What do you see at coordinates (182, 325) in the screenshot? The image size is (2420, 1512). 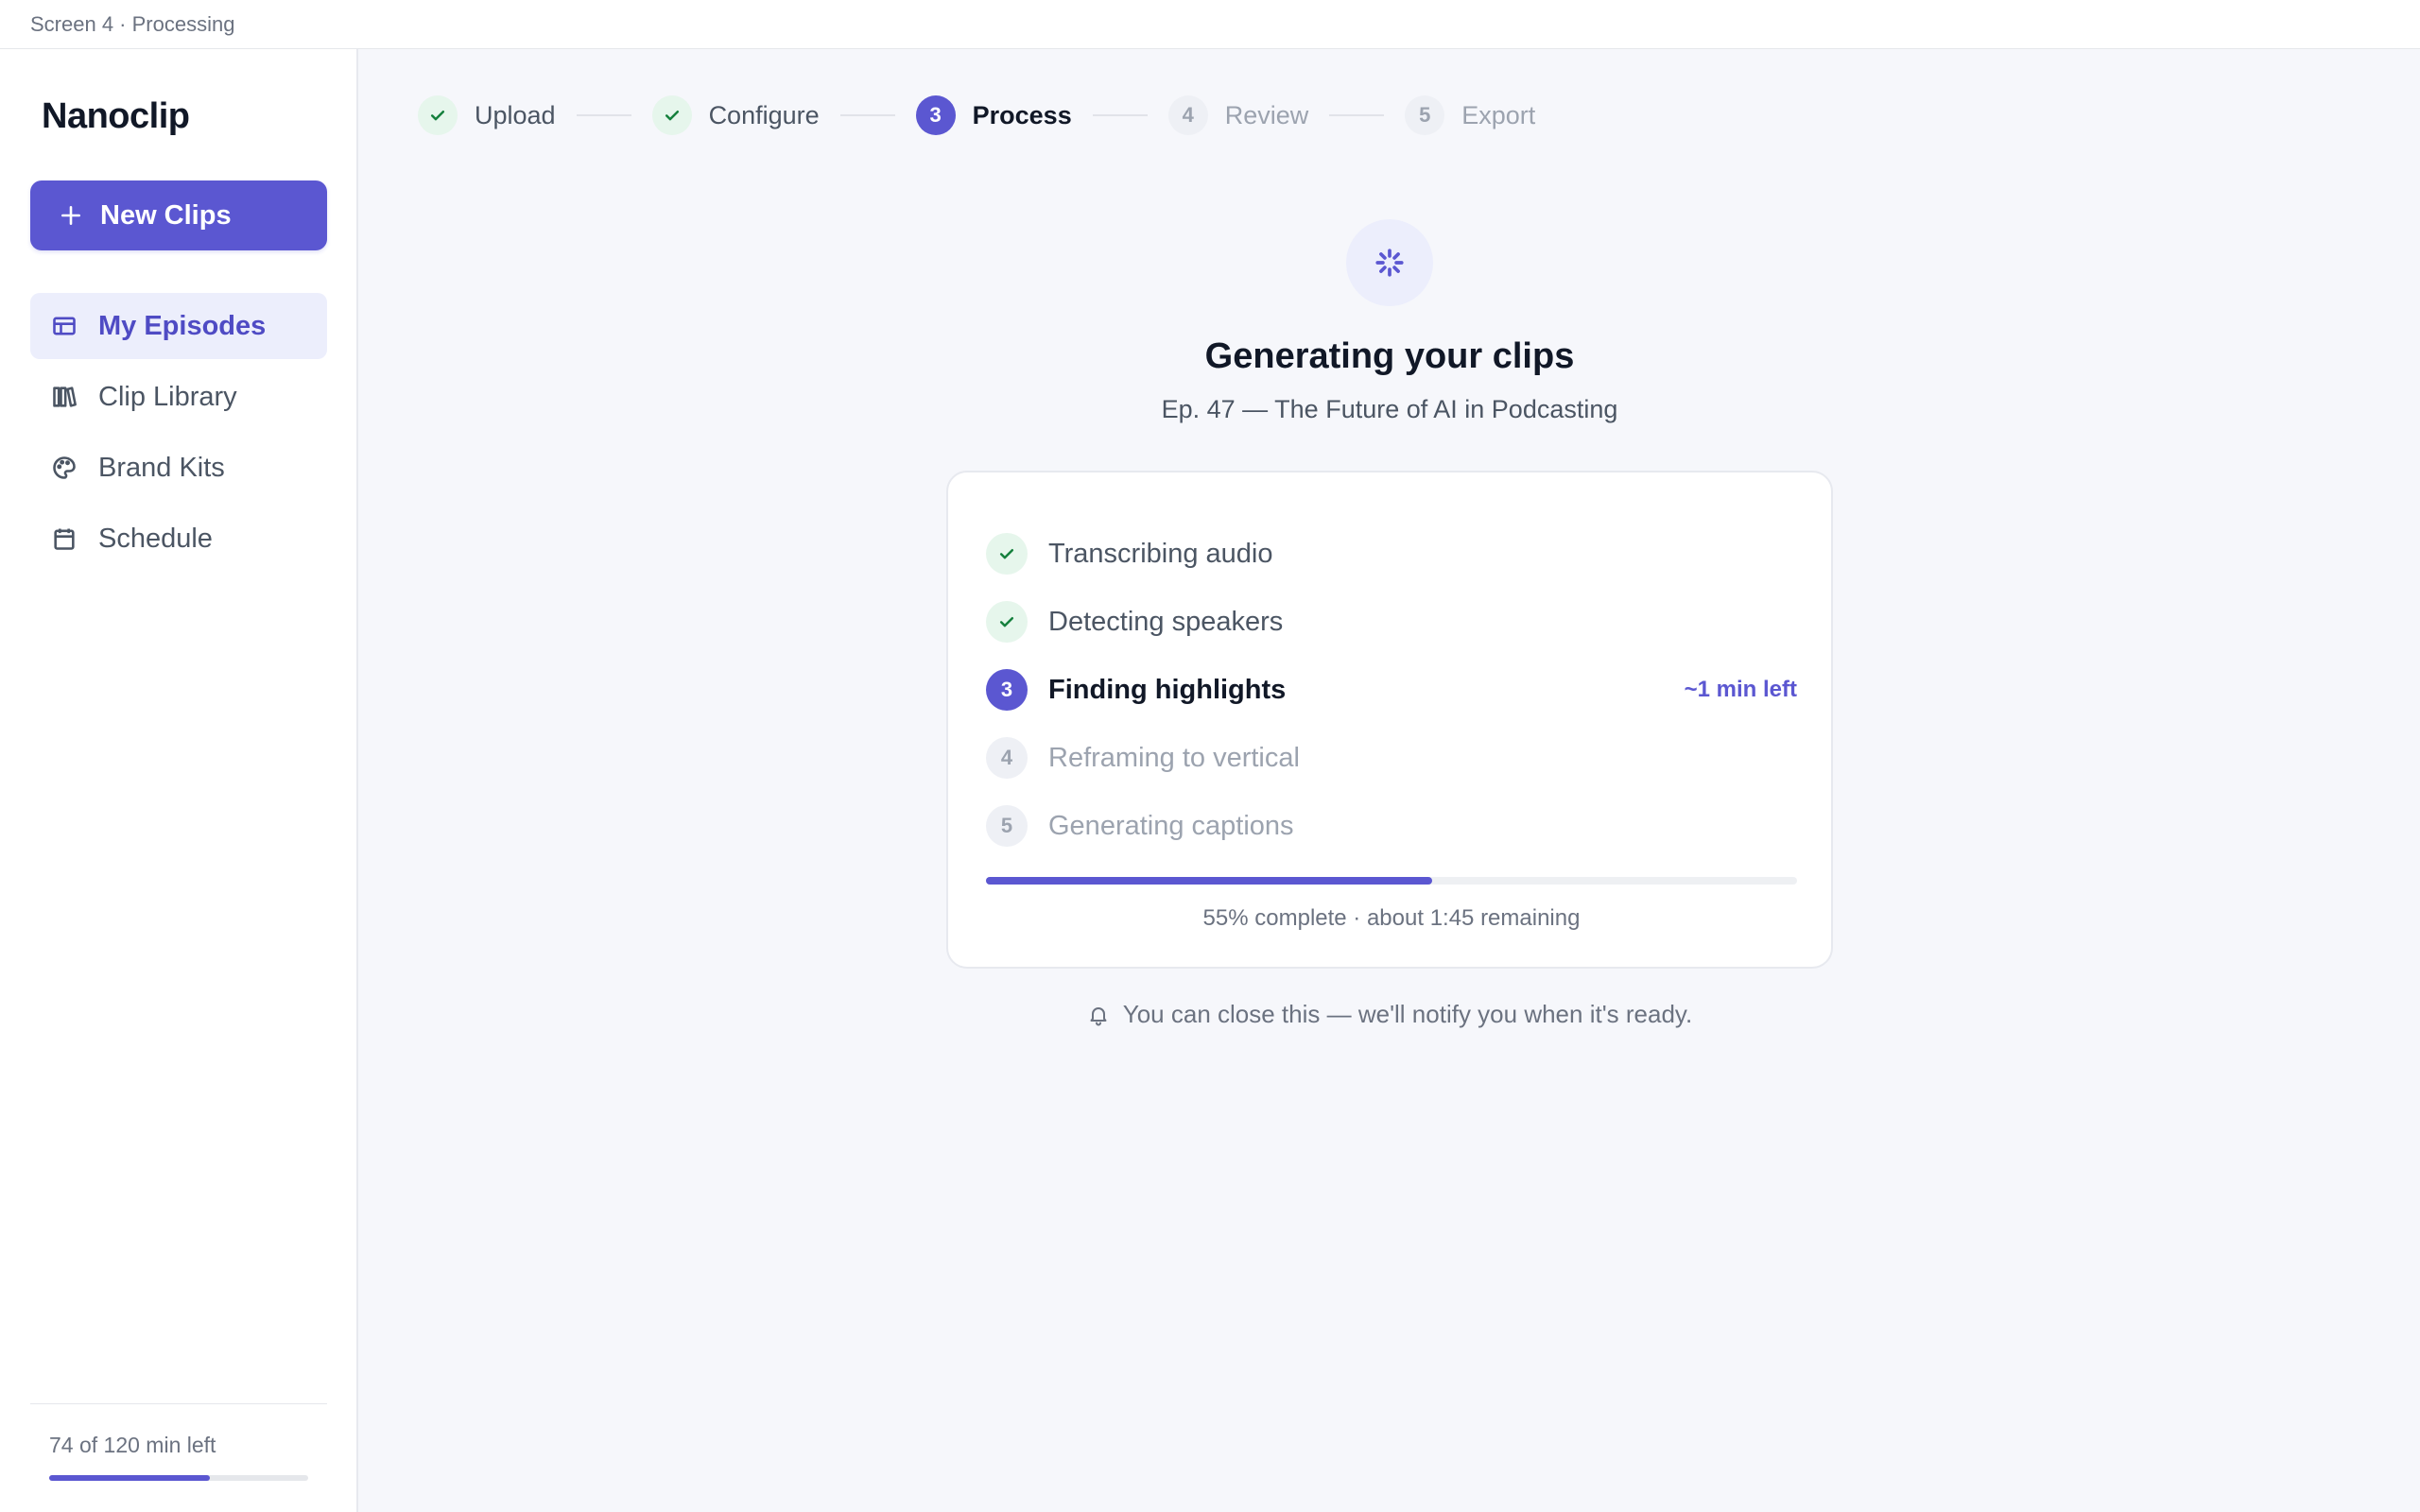 I see `sidebar-item-label: My Episodes` at bounding box center [182, 325].